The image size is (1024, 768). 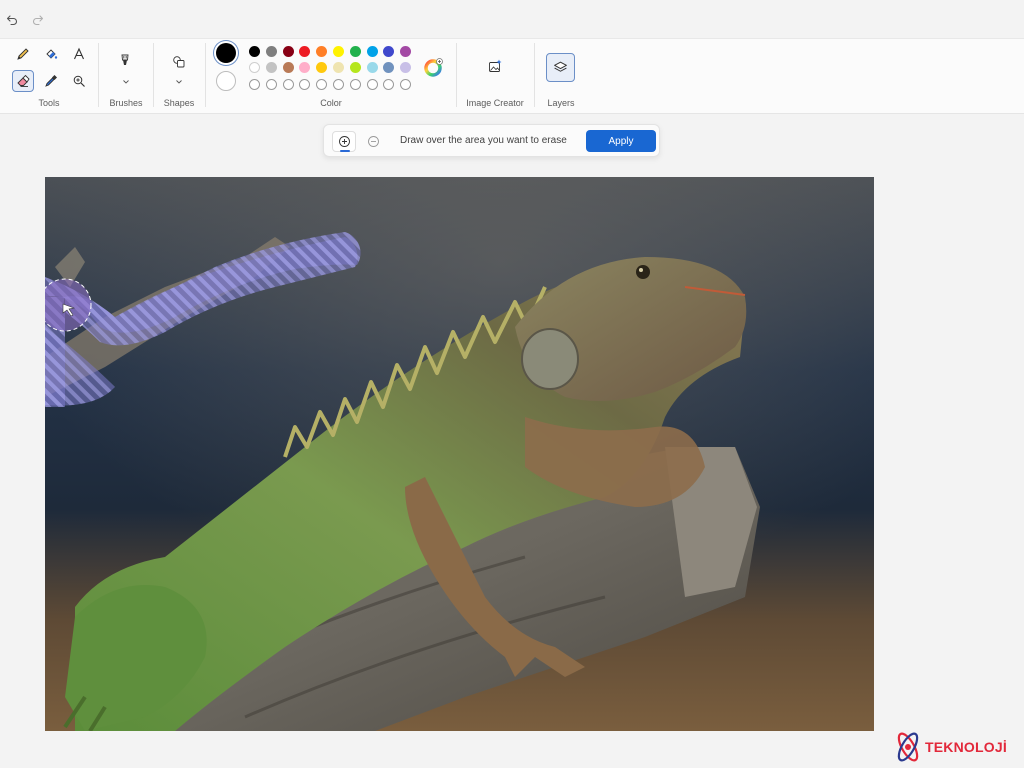 I want to click on watermark-logo: TEKNOLOJİ, so click(x=956, y=747).